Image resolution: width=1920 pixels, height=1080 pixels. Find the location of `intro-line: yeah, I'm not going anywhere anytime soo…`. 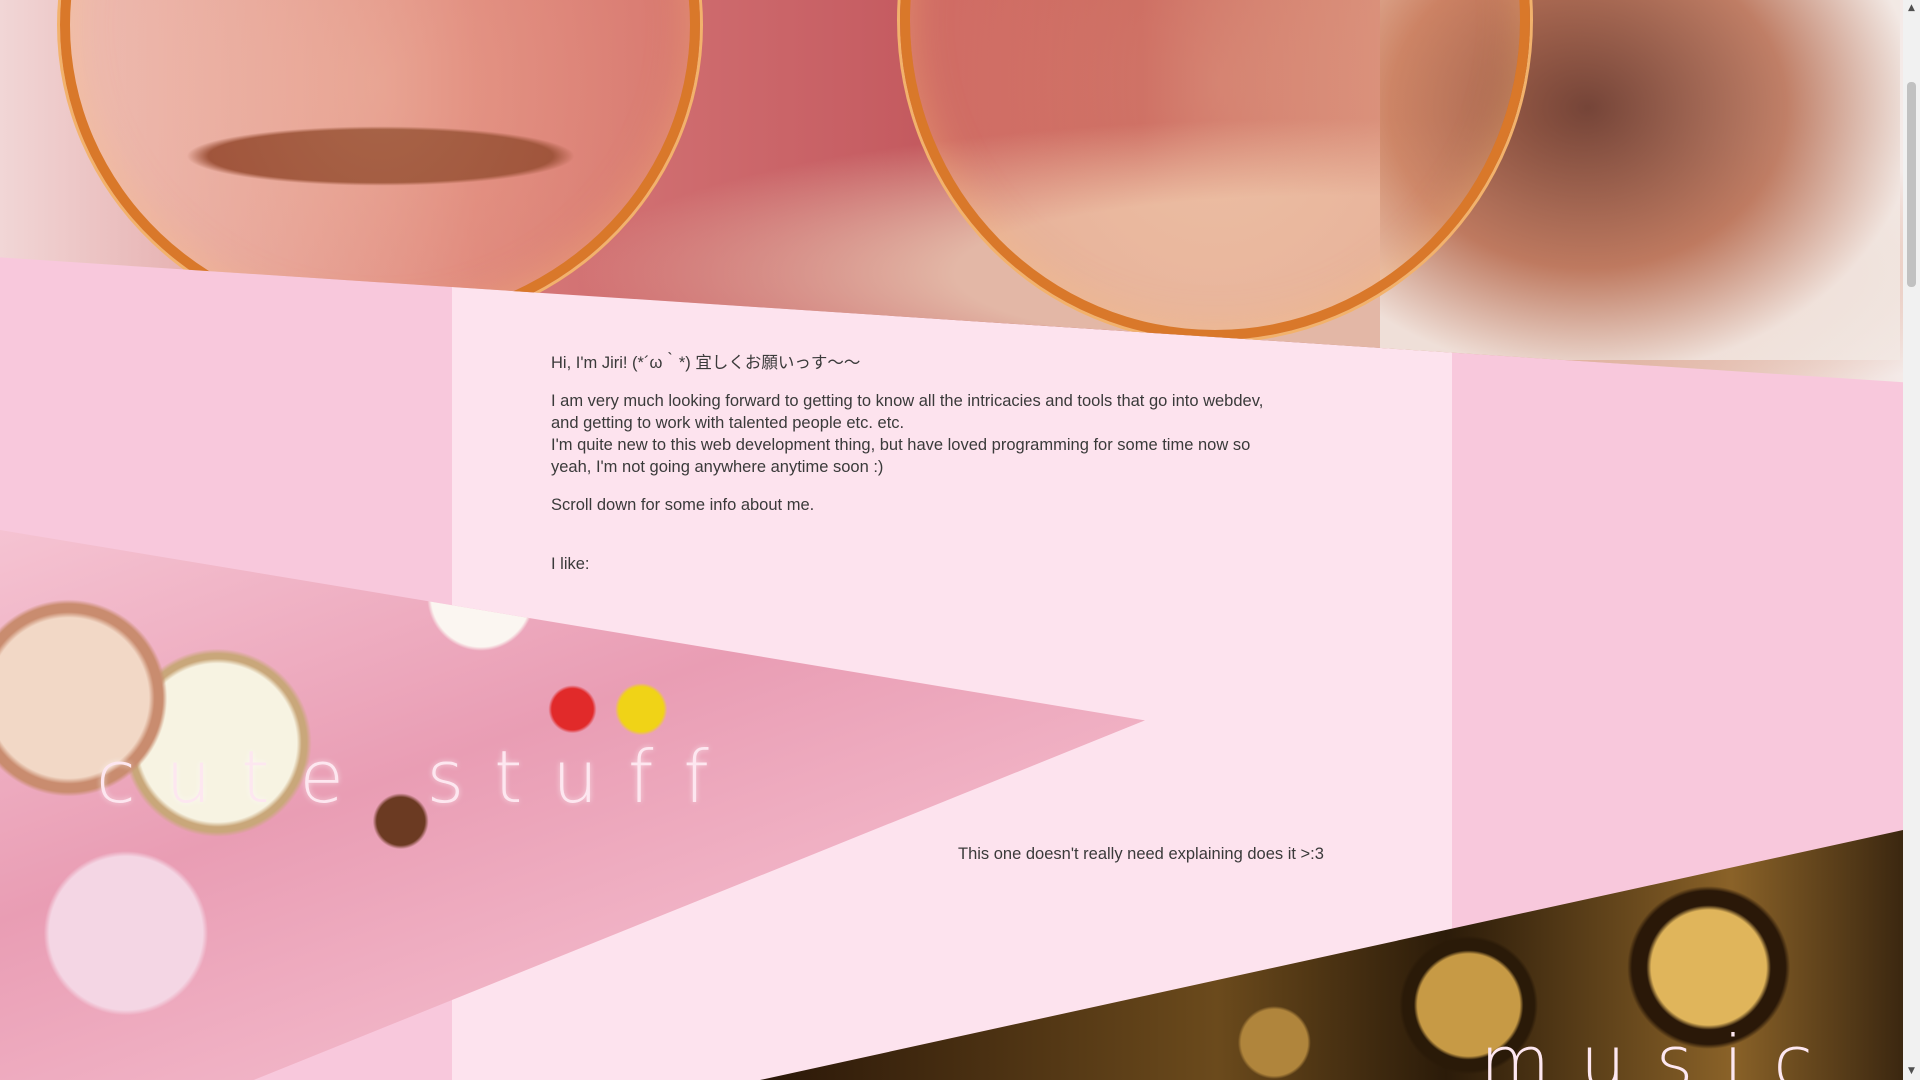

intro-line: yeah, I'm not going anywhere anytime soo… is located at coordinates (717, 467).